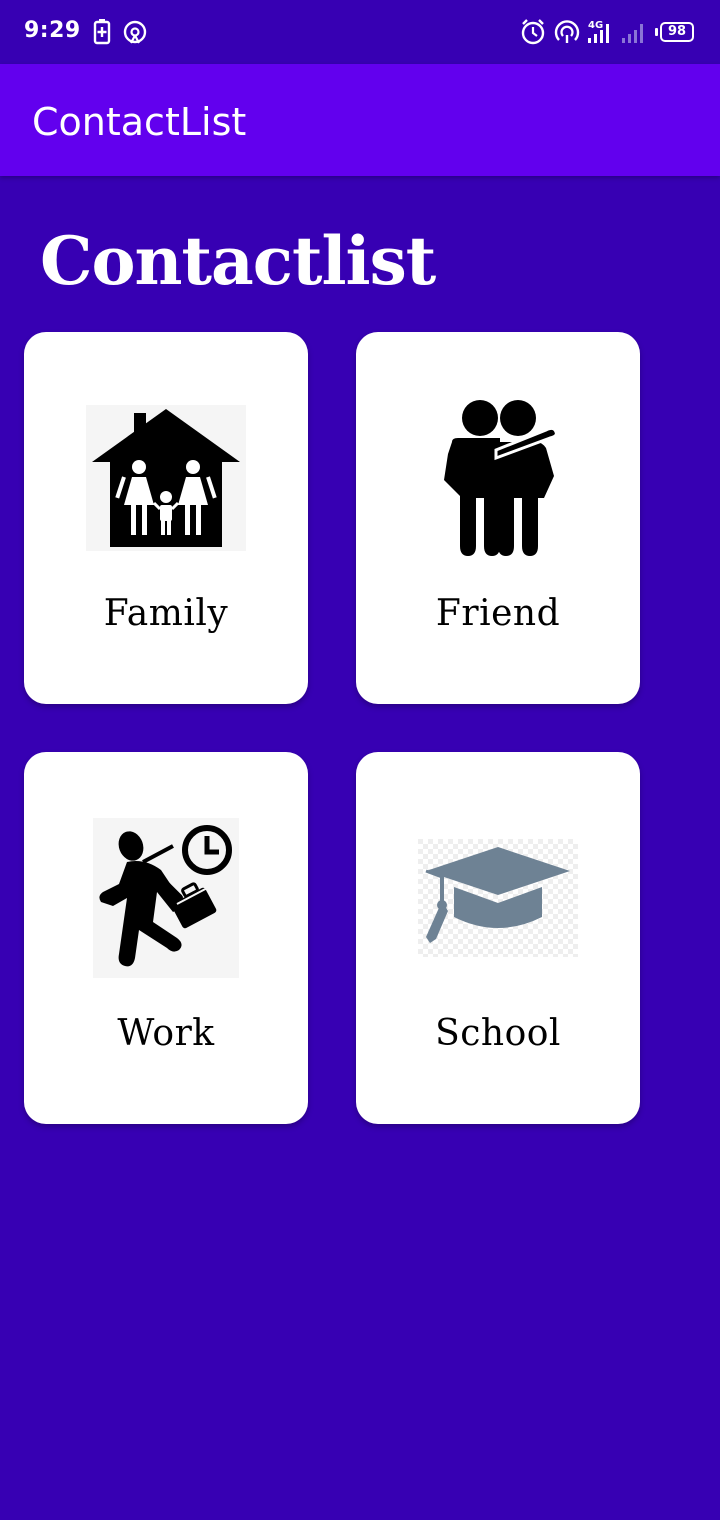  What do you see at coordinates (501, 478) in the screenshot?
I see `friends-icon` at bounding box center [501, 478].